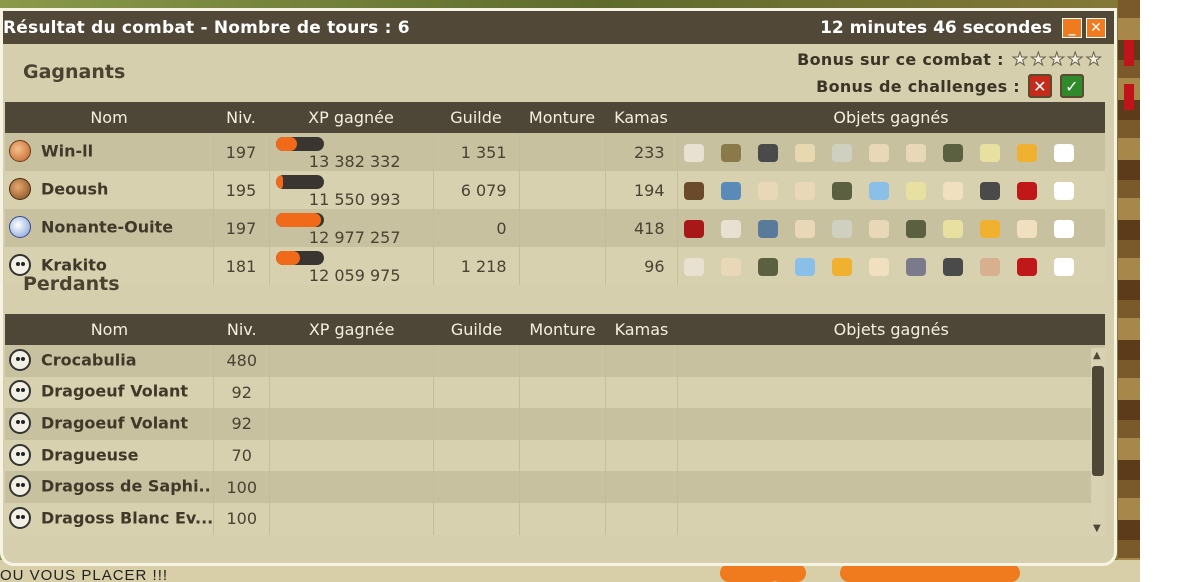  What do you see at coordinates (1129, 97) in the screenshot?
I see `side-marker` at bounding box center [1129, 97].